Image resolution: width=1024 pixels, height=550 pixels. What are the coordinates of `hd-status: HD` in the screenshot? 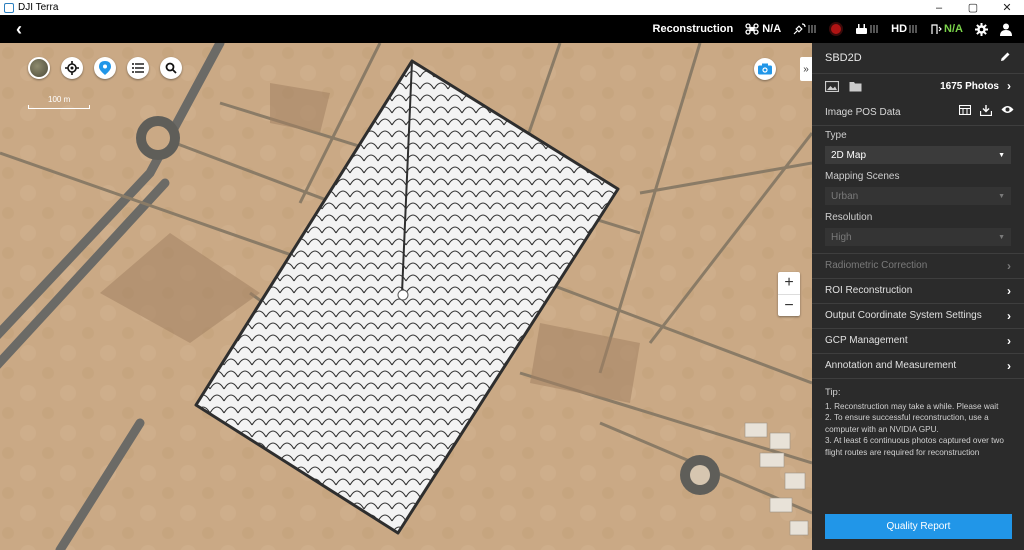 It's located at (905, 29).